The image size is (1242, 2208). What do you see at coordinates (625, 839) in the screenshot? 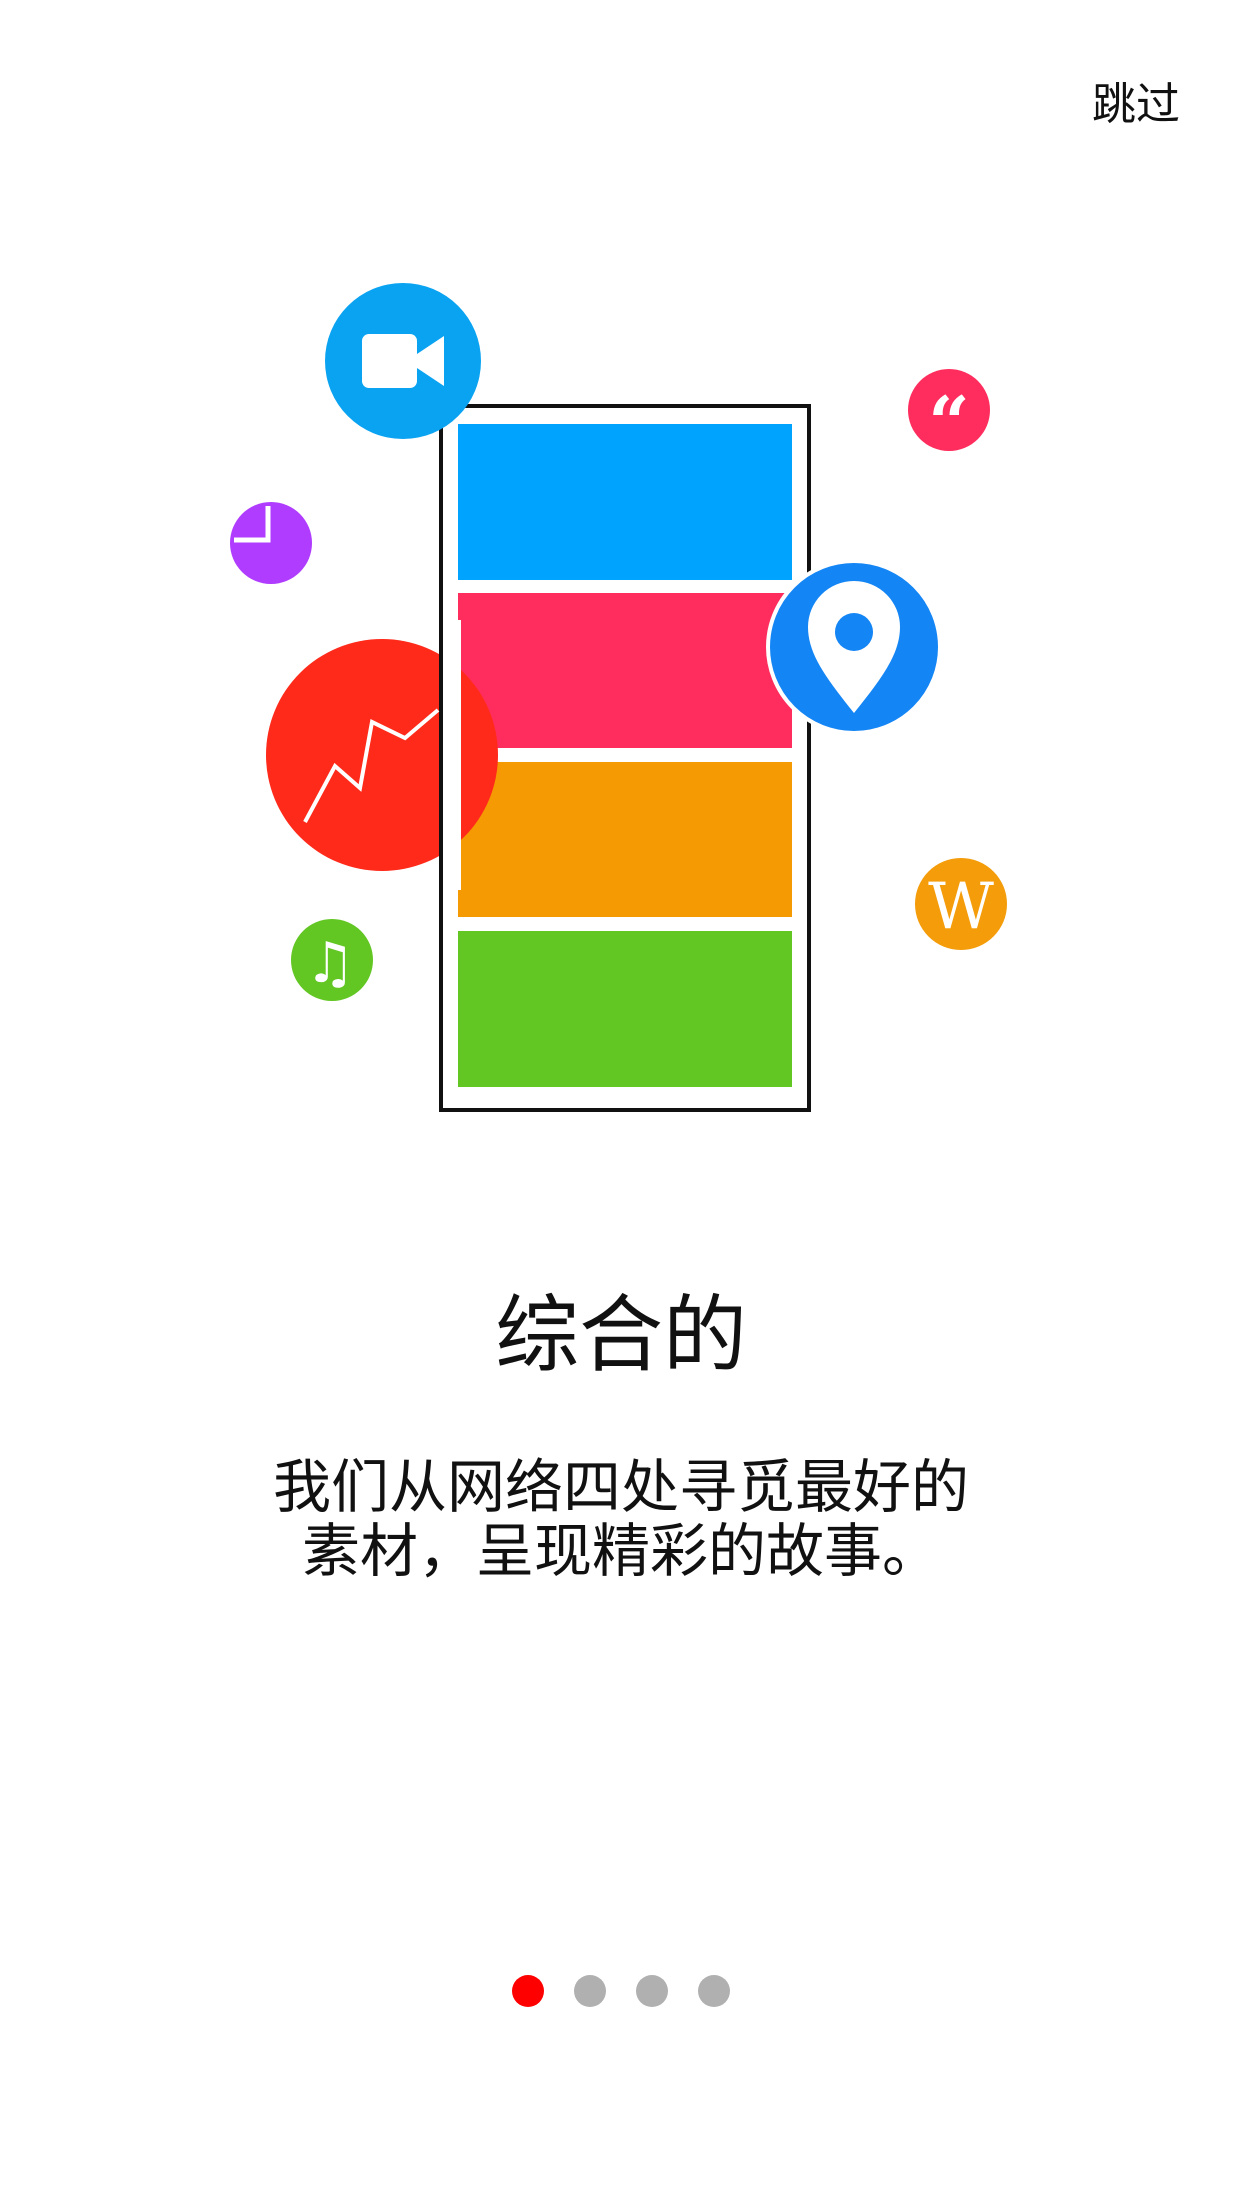
I see `card-orange` at bounding box center [625, 839].